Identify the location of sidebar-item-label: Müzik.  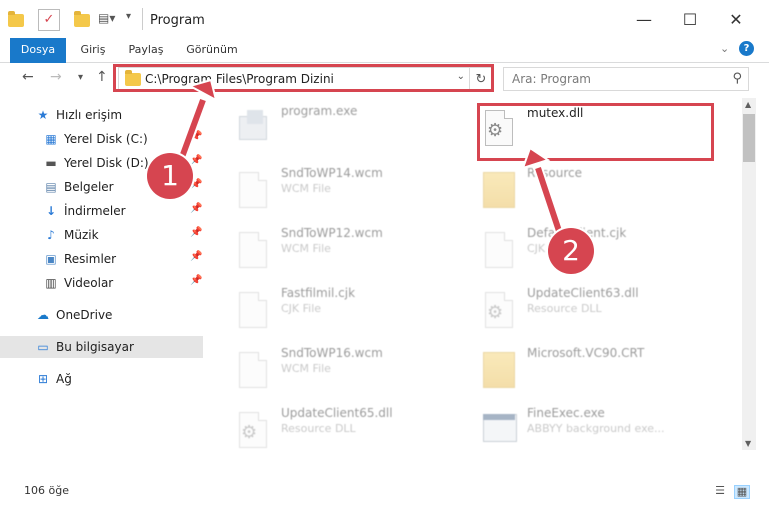
(81, 235).